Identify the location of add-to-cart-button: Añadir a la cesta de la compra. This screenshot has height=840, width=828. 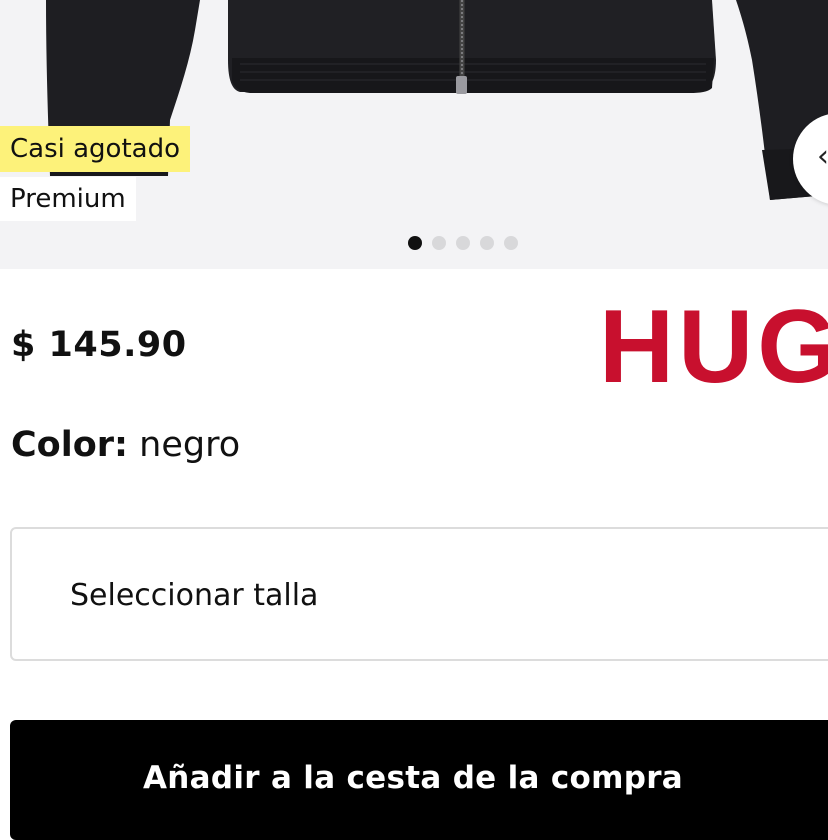
(419, 780).